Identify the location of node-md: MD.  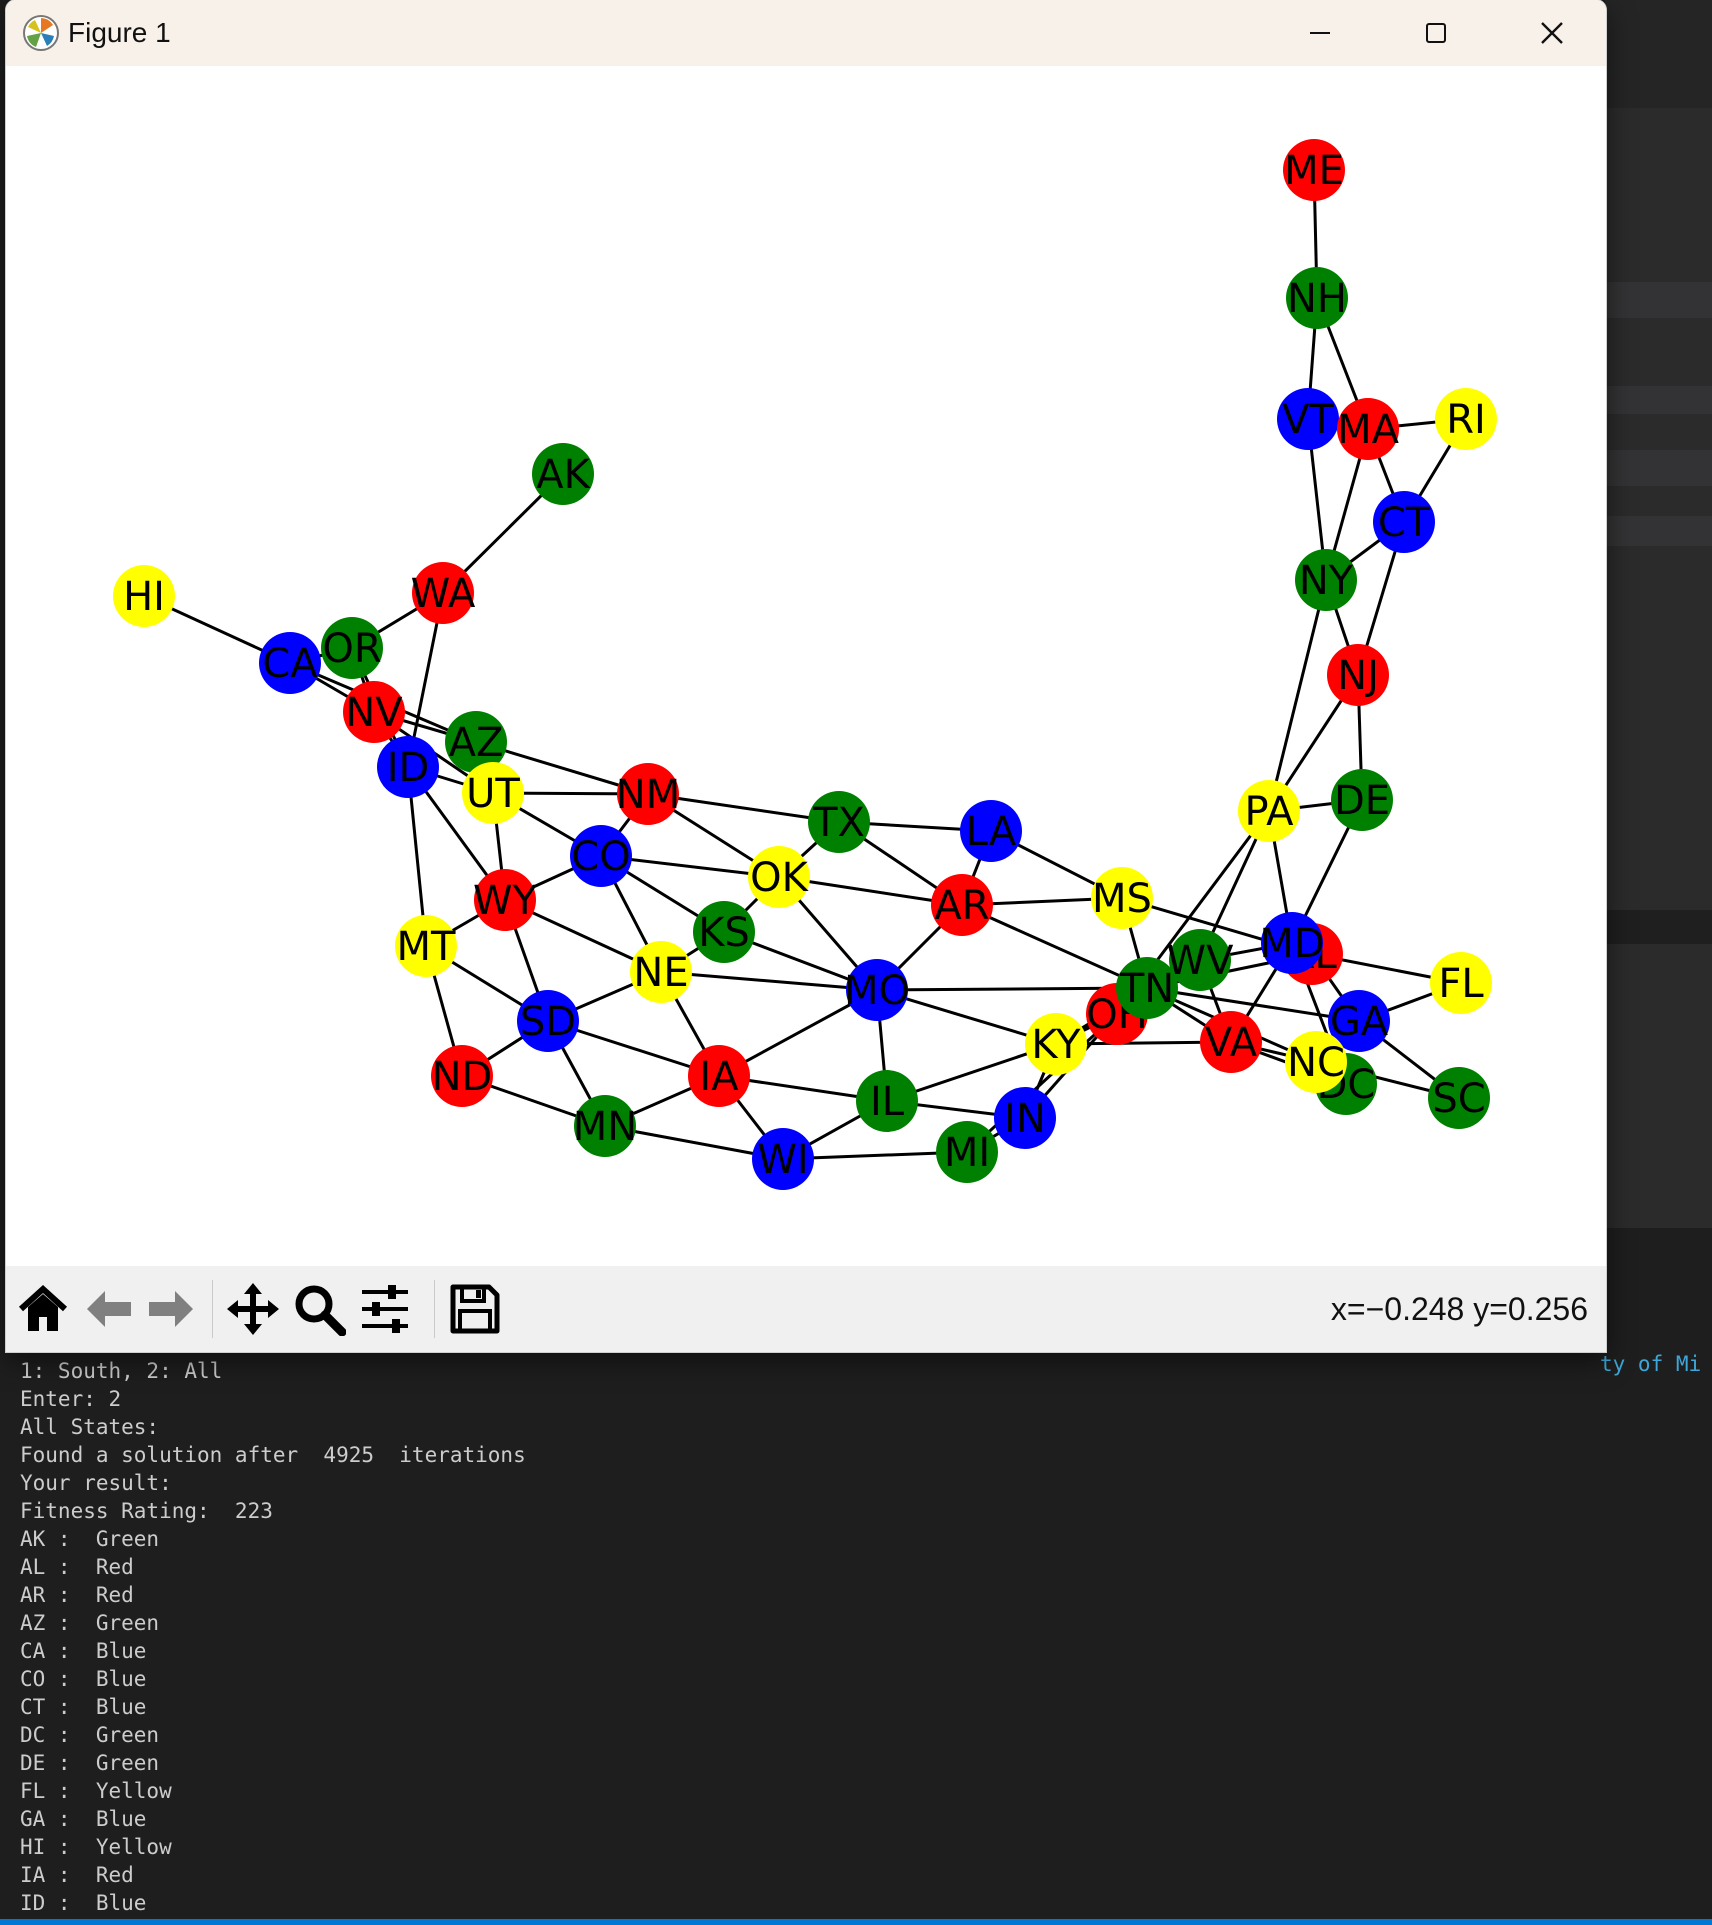
(1292, 943).